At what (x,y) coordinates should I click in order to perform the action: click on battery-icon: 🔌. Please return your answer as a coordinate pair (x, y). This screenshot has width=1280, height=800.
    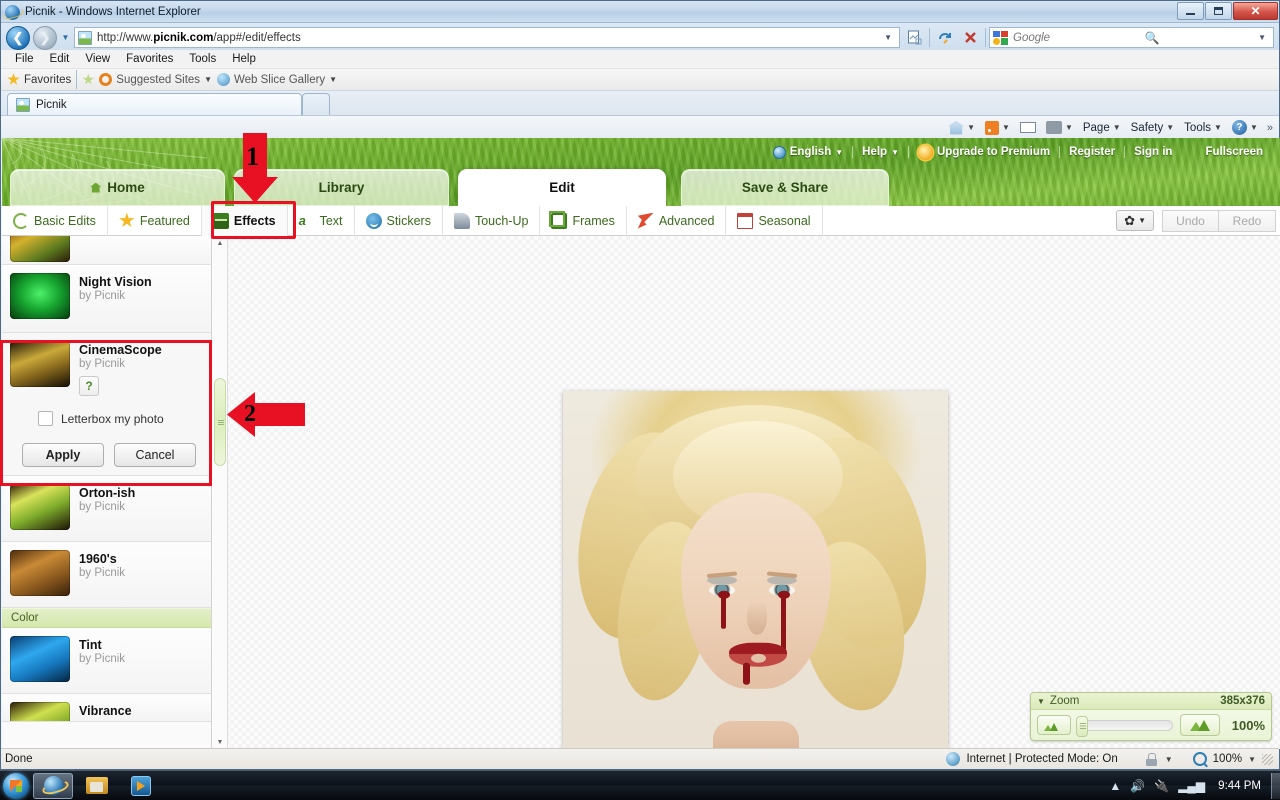
    Looking at the image, I should click on (1161, 786).